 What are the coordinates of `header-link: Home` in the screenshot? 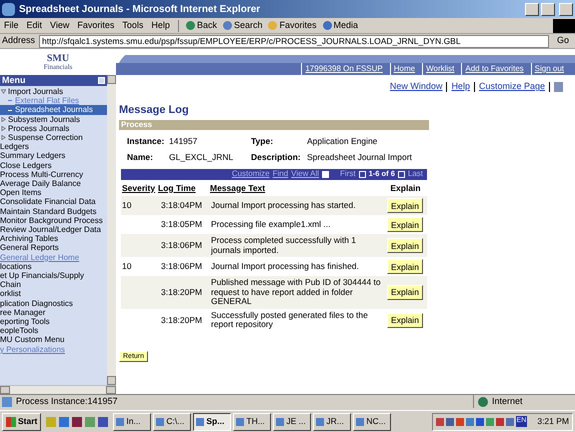 It's located at (404, 69).